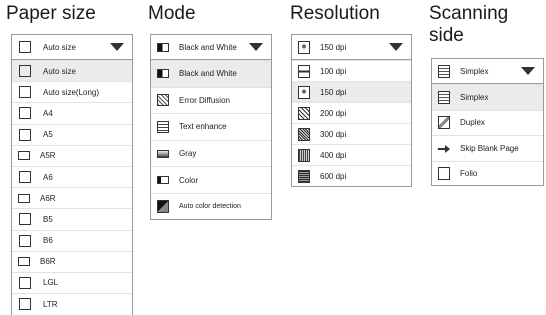 Image resolution: width=546 pixels, height=315 pixels. What do you see at coordinates (48, 177) in the screenshot?
I see `option-label: A6` at bounding box center [48, 177].